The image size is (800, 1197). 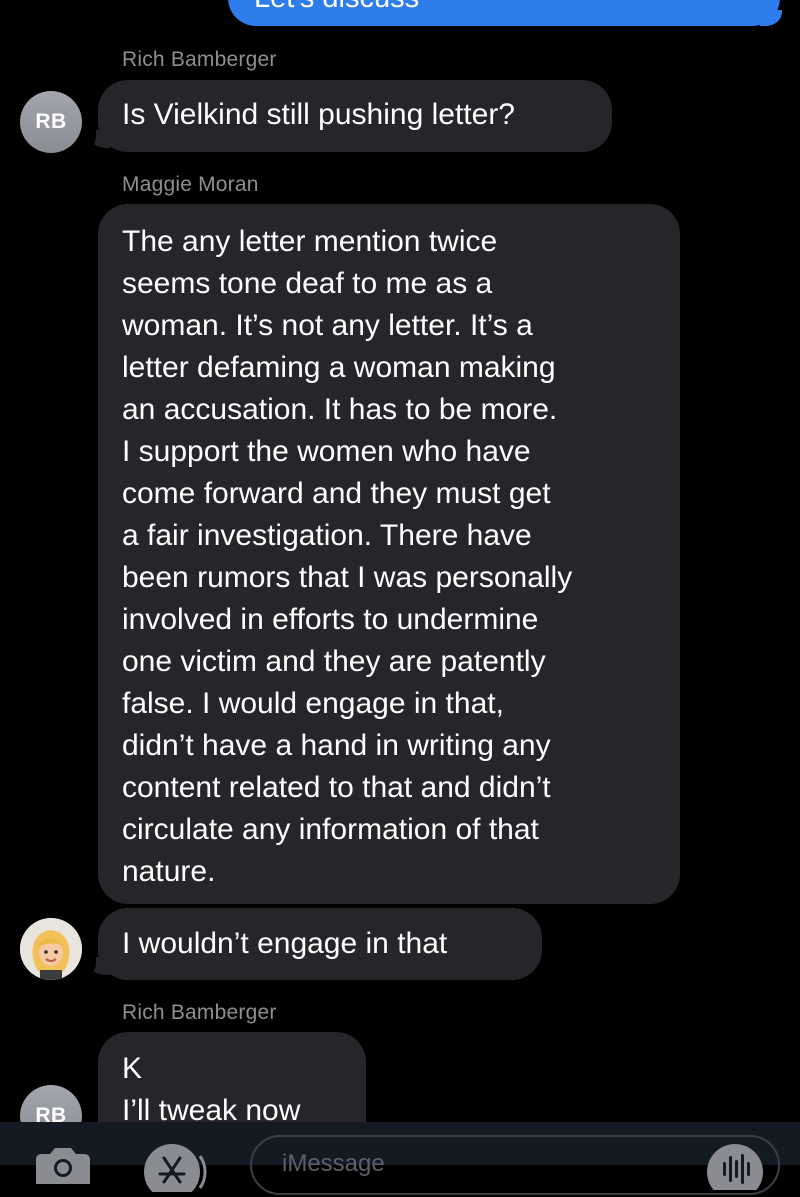 I want to click on audio-message-button, so click(x=733, y=1168).